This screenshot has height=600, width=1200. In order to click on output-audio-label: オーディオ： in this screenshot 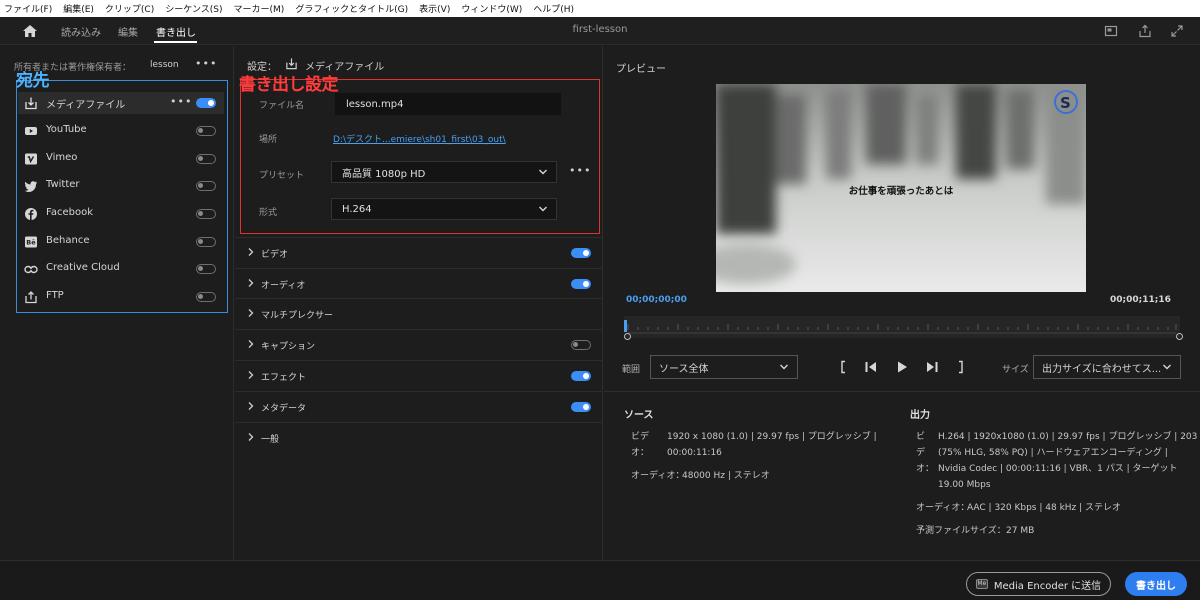, I will do `click(943, 508)`.